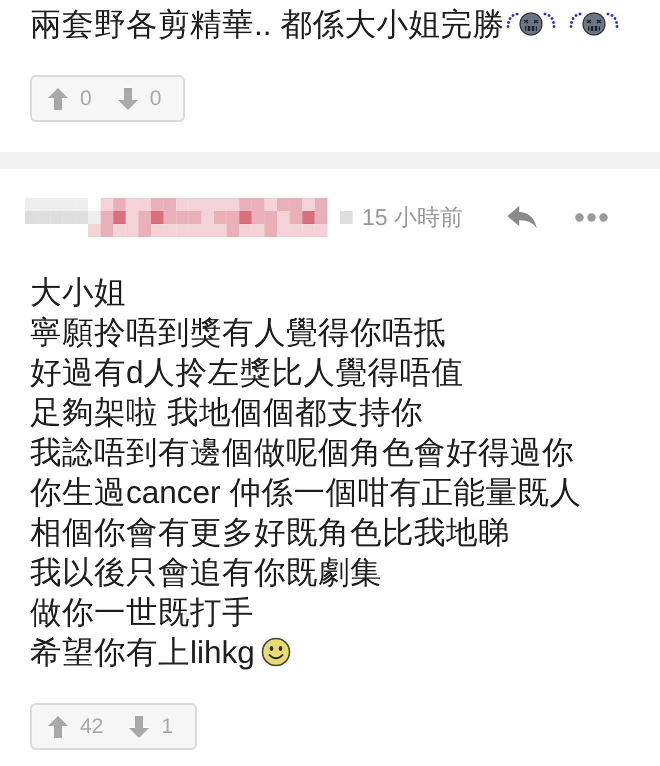 The height and width of the screenshot is (766, 660). What do you see at coordinates (521, 217) in the screenshot?
I see `reply-icon` at bounding box center [521, 217].